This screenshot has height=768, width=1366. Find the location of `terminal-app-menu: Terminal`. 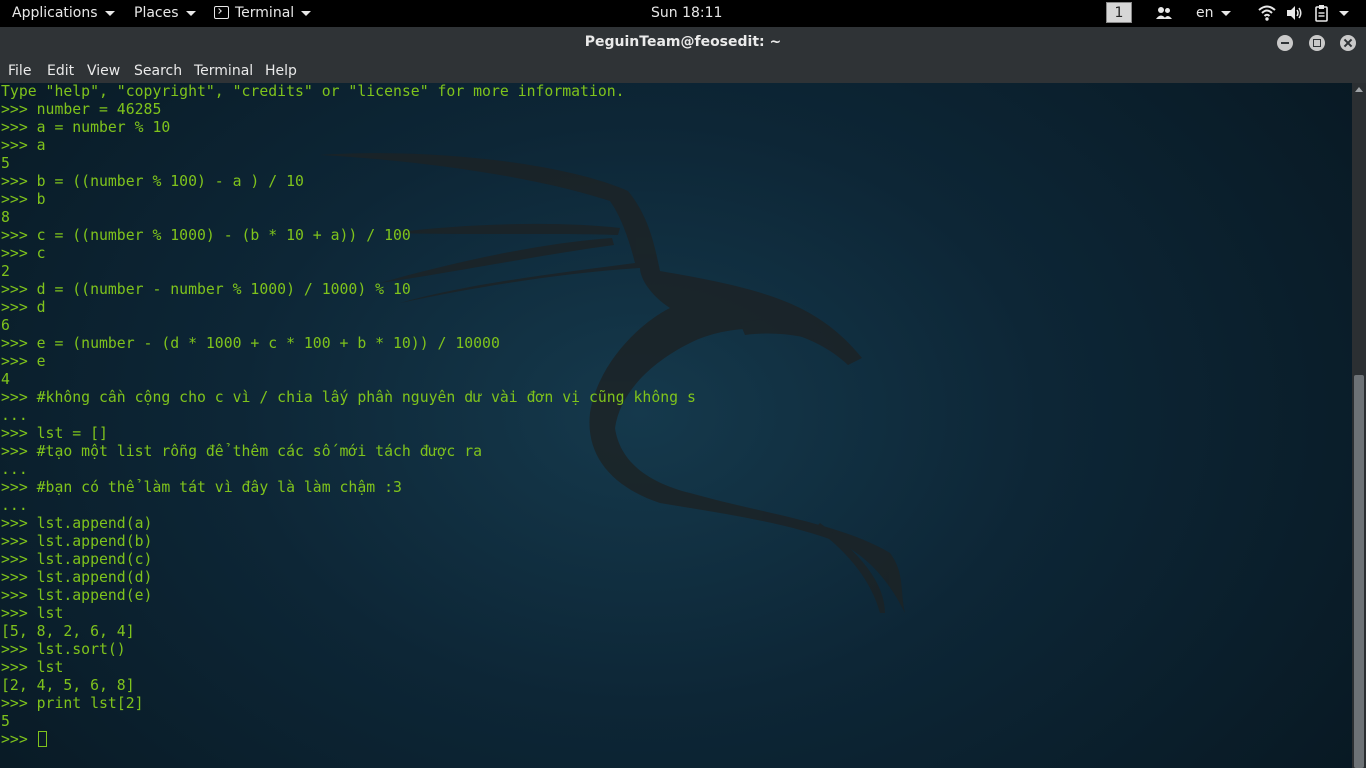

terminal-app-menu: Terminal is located at coordinates (263, 13).